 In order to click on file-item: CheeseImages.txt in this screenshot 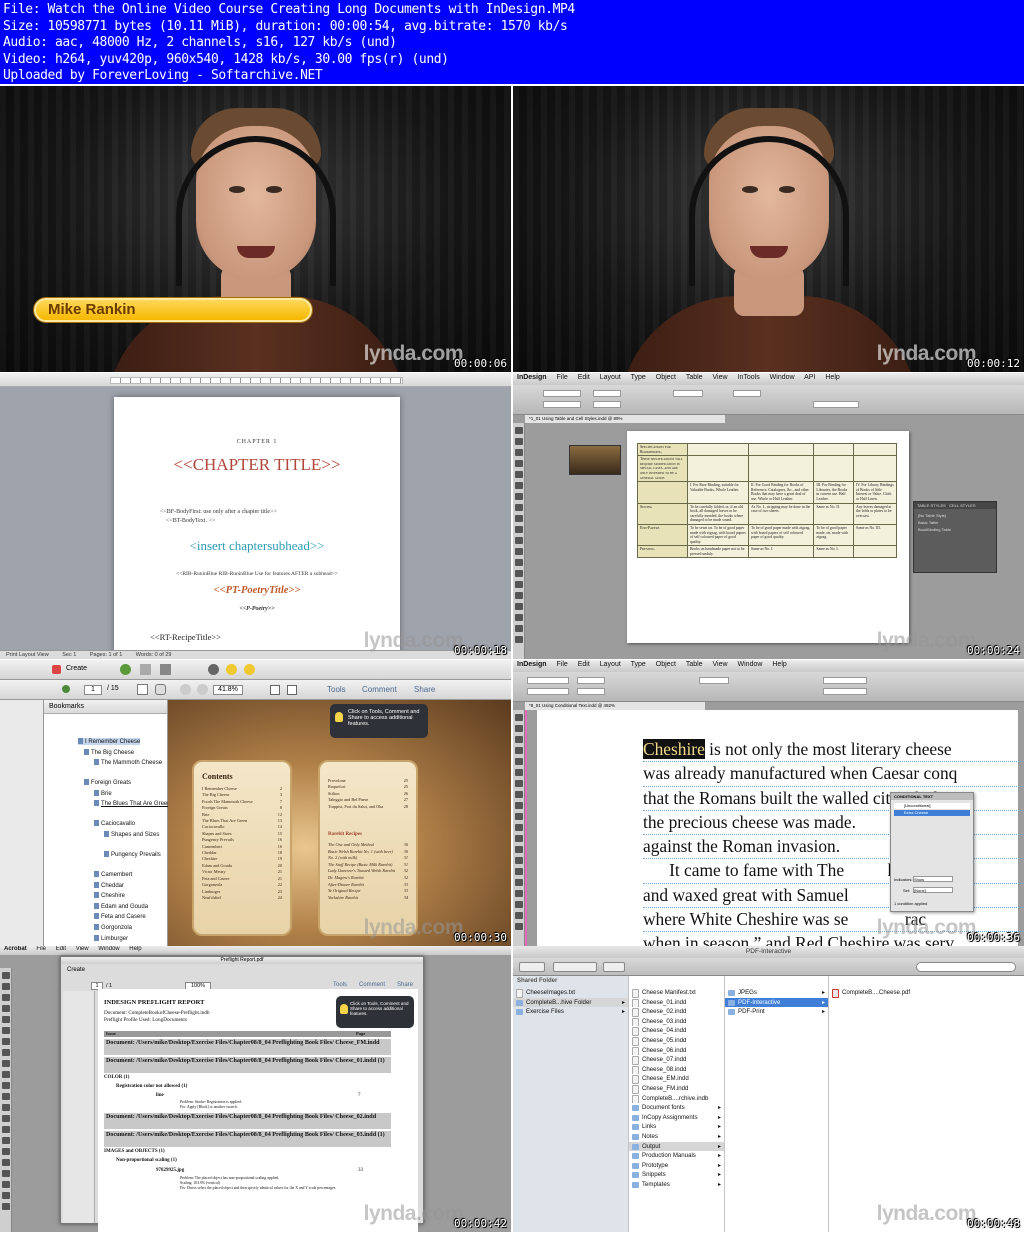, I will do `click(570, 993)`.